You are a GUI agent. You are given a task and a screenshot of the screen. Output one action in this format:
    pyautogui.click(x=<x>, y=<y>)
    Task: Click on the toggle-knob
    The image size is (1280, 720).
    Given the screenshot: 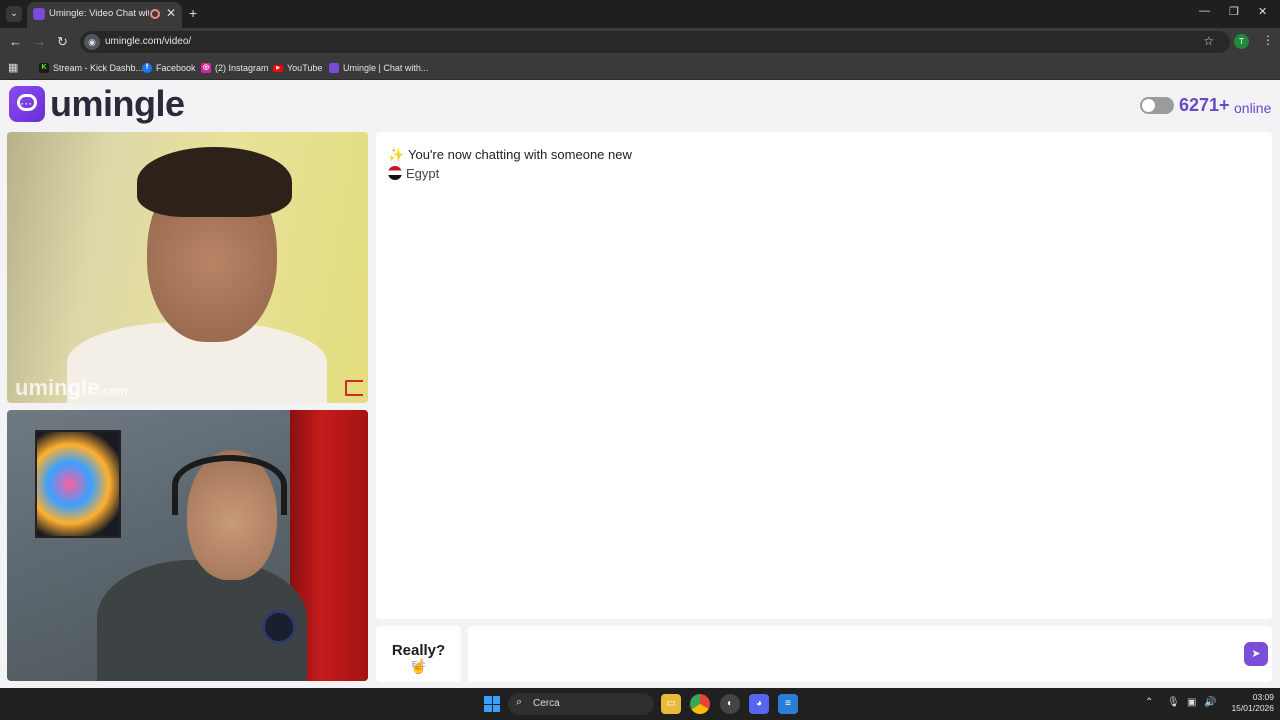 What is the action you would take?
    pyautogui.click(x=1148, y=105)
    